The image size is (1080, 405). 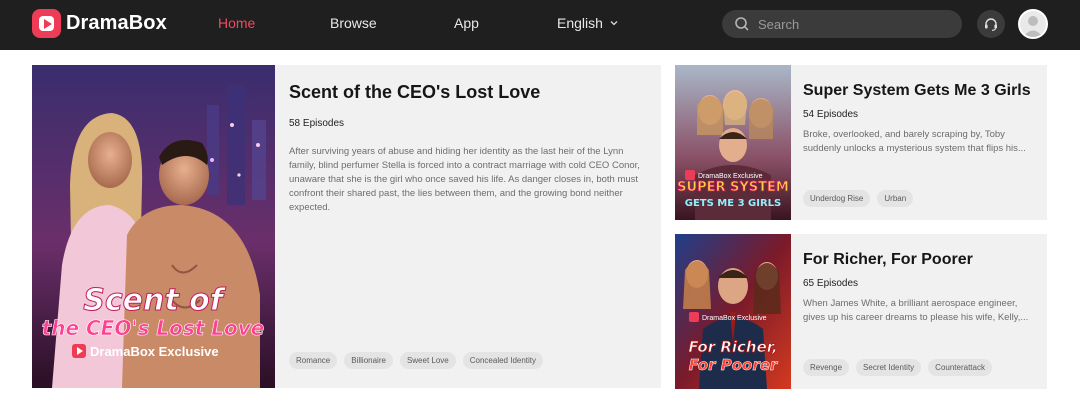 What do you see at coordinates (831, 114) in the screenshot?
I see `episode-count: 54 Episodes` at bounding box center [831, 114].